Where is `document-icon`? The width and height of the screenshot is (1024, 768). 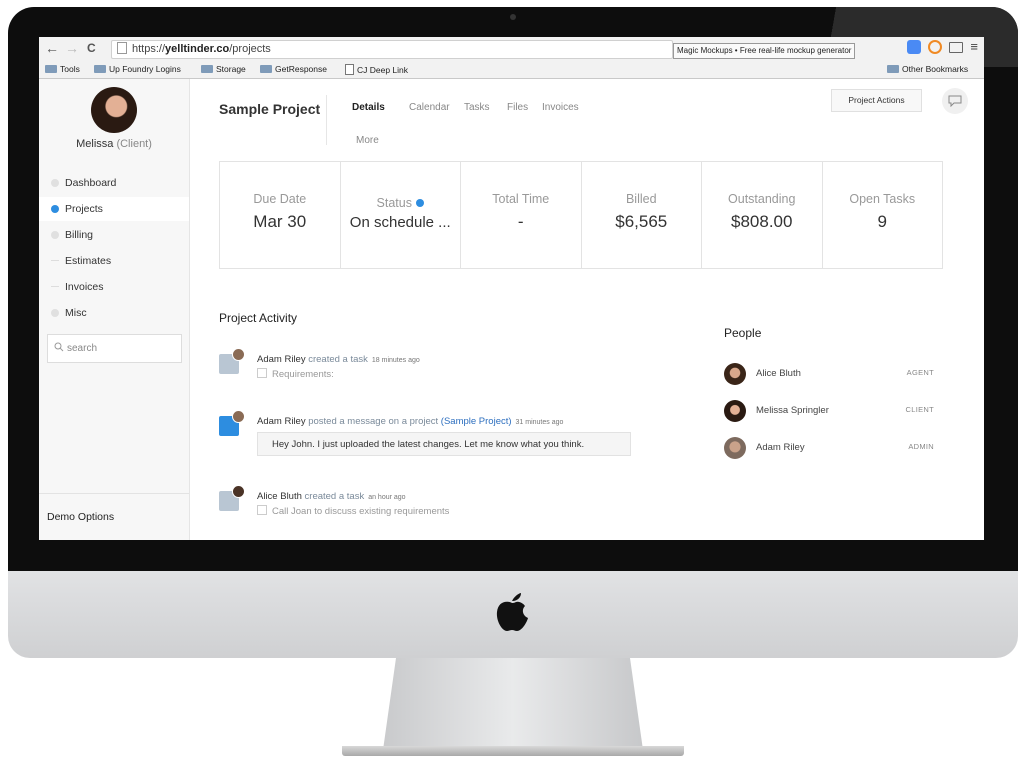
document-icon is located at coordinates (349, 69).